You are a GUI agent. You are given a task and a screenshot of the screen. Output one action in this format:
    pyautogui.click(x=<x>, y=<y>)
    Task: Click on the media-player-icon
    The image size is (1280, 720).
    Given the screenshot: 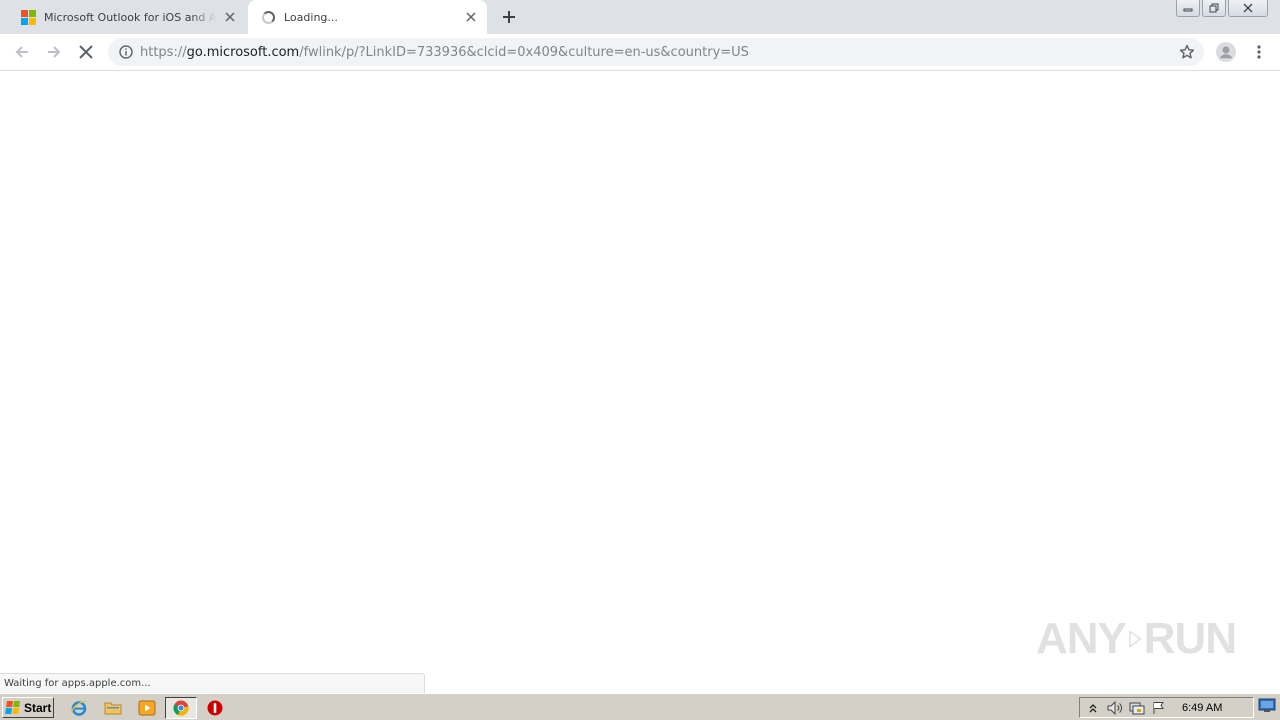 What is the action you would take?
    pyautogui.click(x=147, y=708)
    